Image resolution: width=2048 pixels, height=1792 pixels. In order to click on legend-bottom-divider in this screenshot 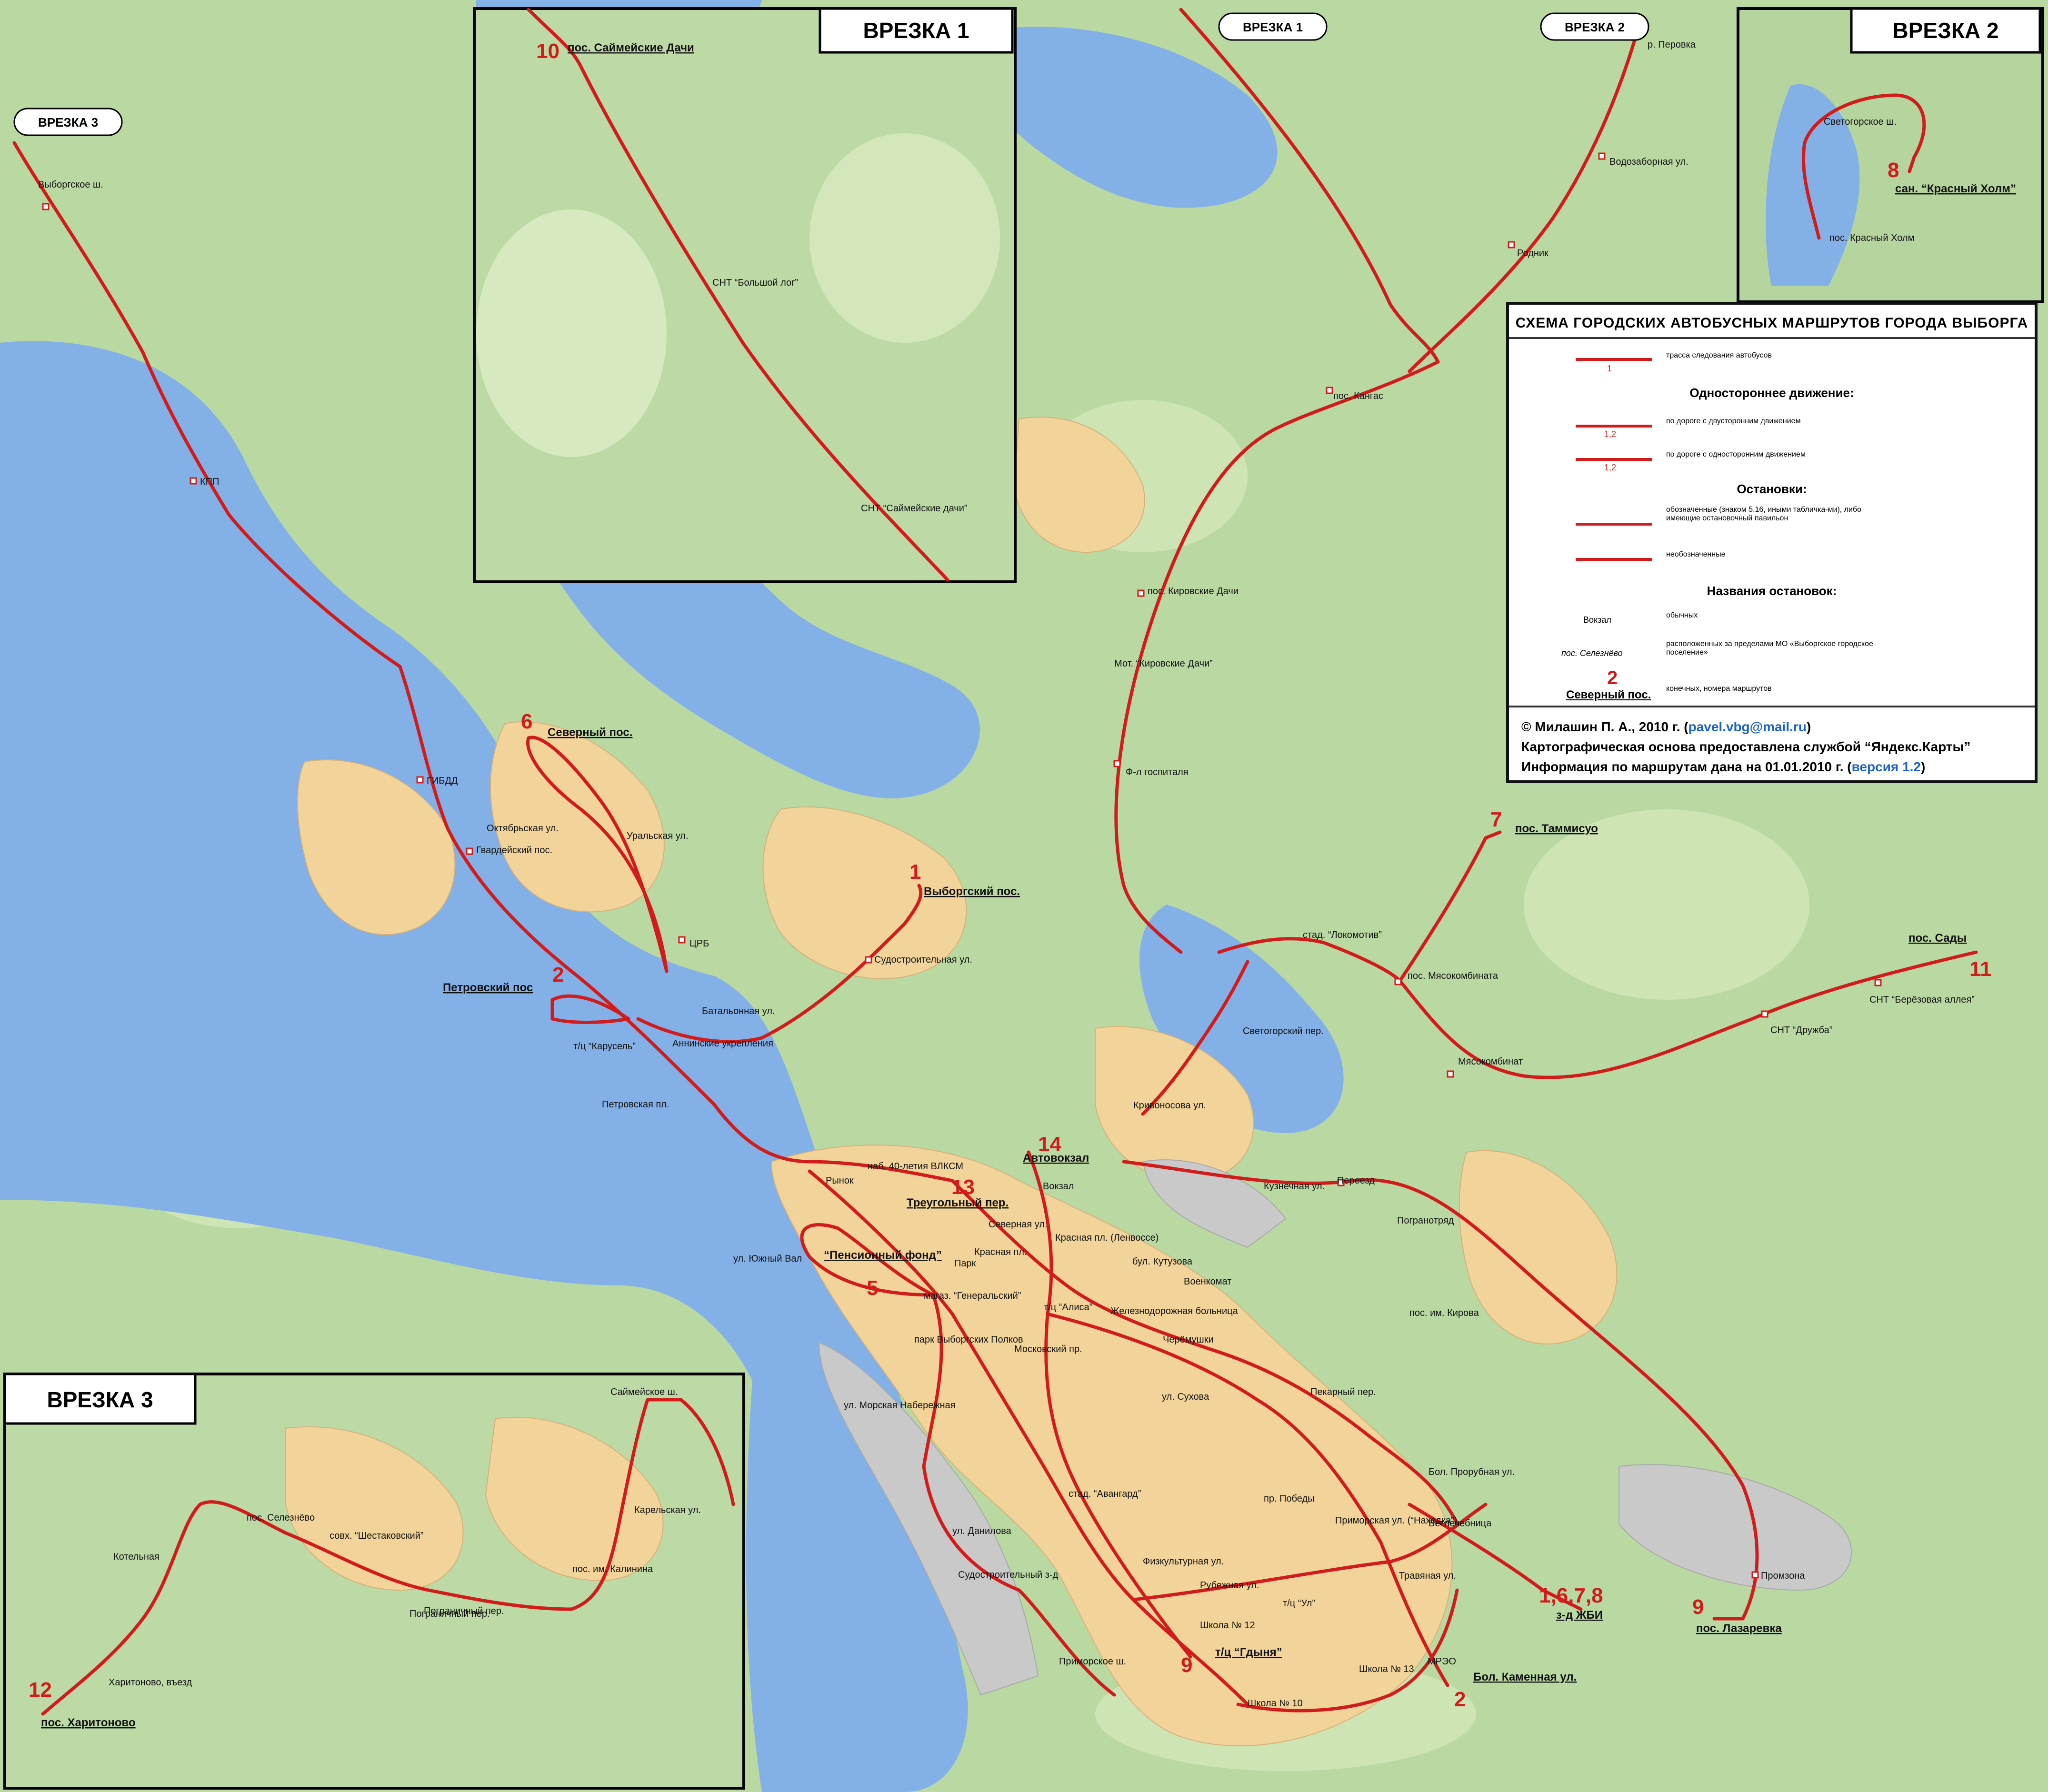, I will do `click(1772, 706)`.